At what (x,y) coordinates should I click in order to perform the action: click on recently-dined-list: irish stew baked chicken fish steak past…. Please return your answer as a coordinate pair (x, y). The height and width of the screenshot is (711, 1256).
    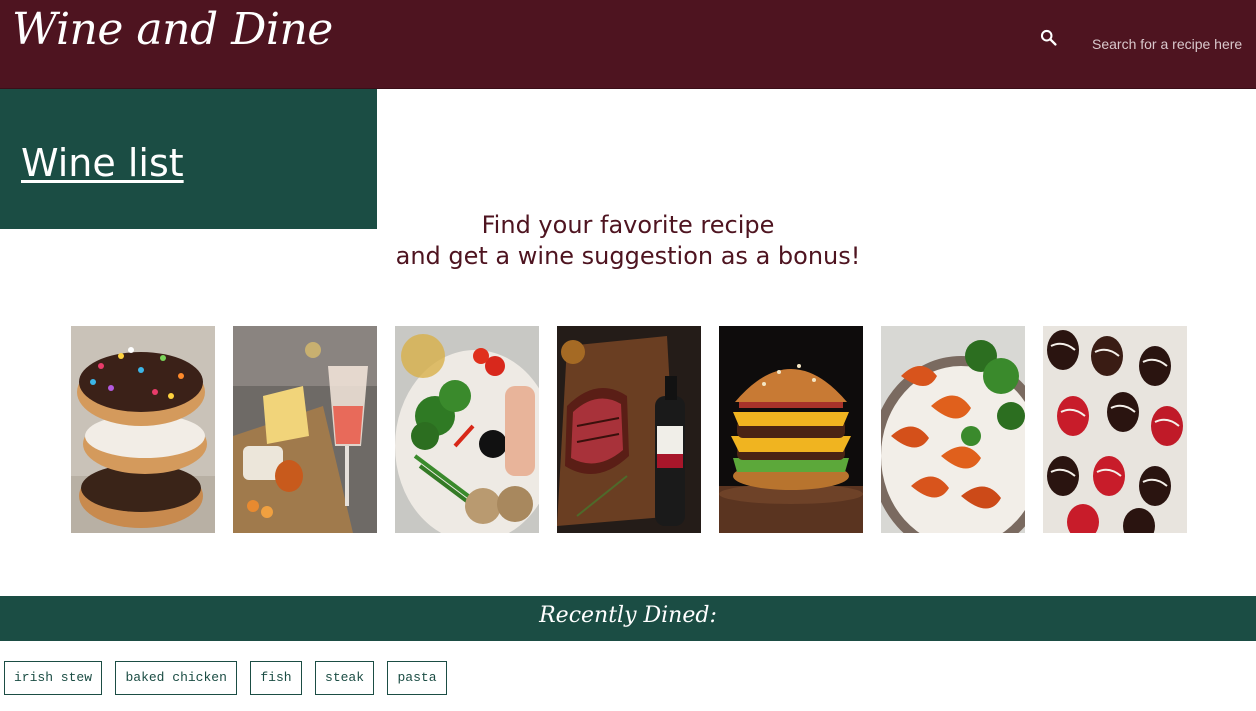
    Looking at the image, I should click on (230, 678).